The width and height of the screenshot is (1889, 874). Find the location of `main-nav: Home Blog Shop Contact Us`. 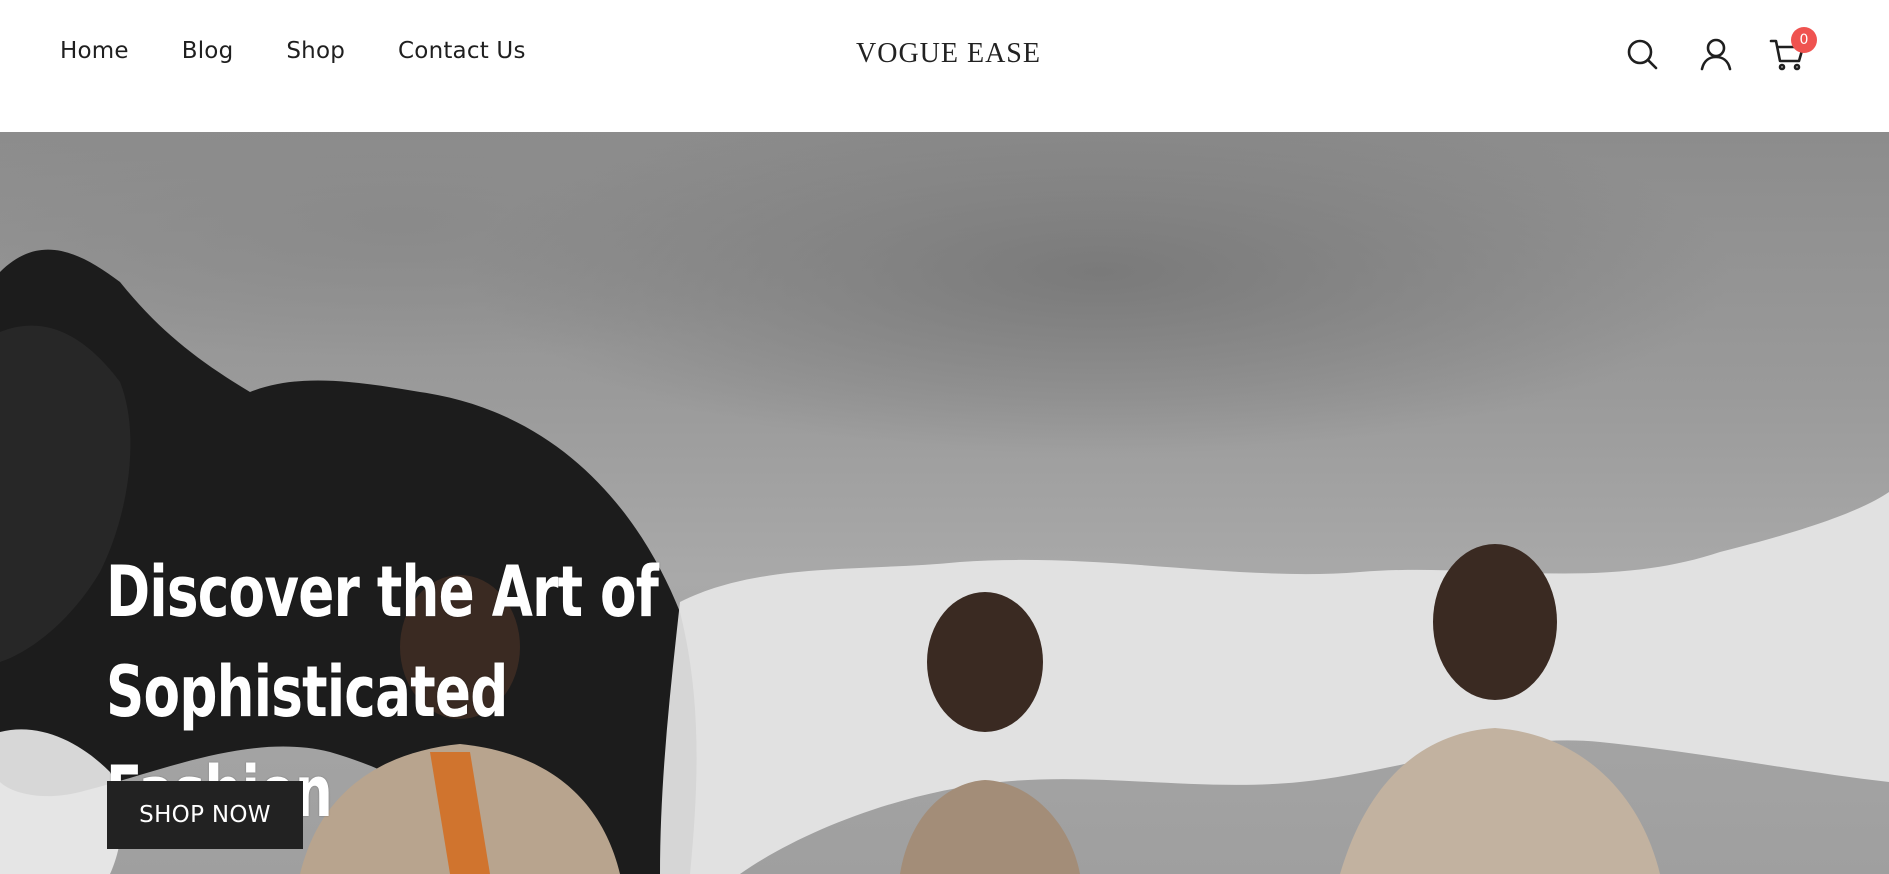

main-nav: Home Blog Shop Contact Us is located at coordinates (293, 51).